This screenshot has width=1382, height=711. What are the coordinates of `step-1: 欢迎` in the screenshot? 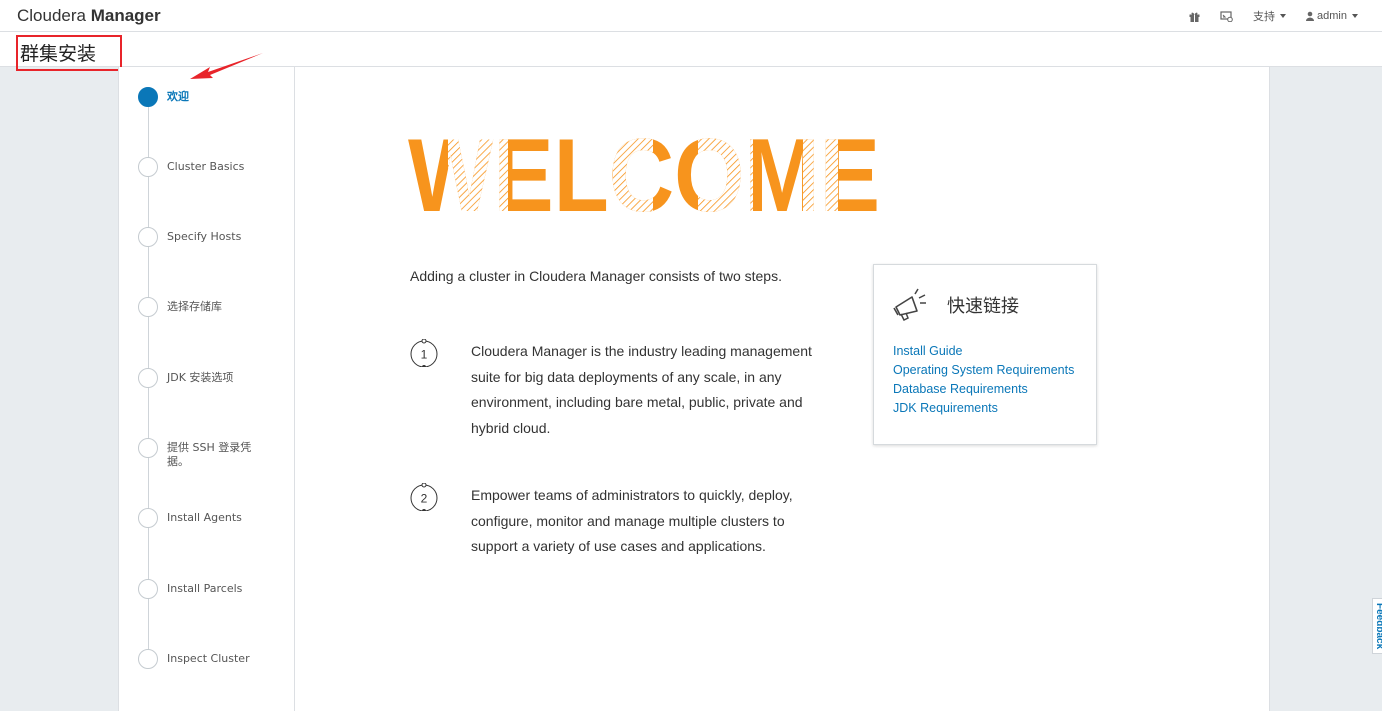 It's located at (202, 97).